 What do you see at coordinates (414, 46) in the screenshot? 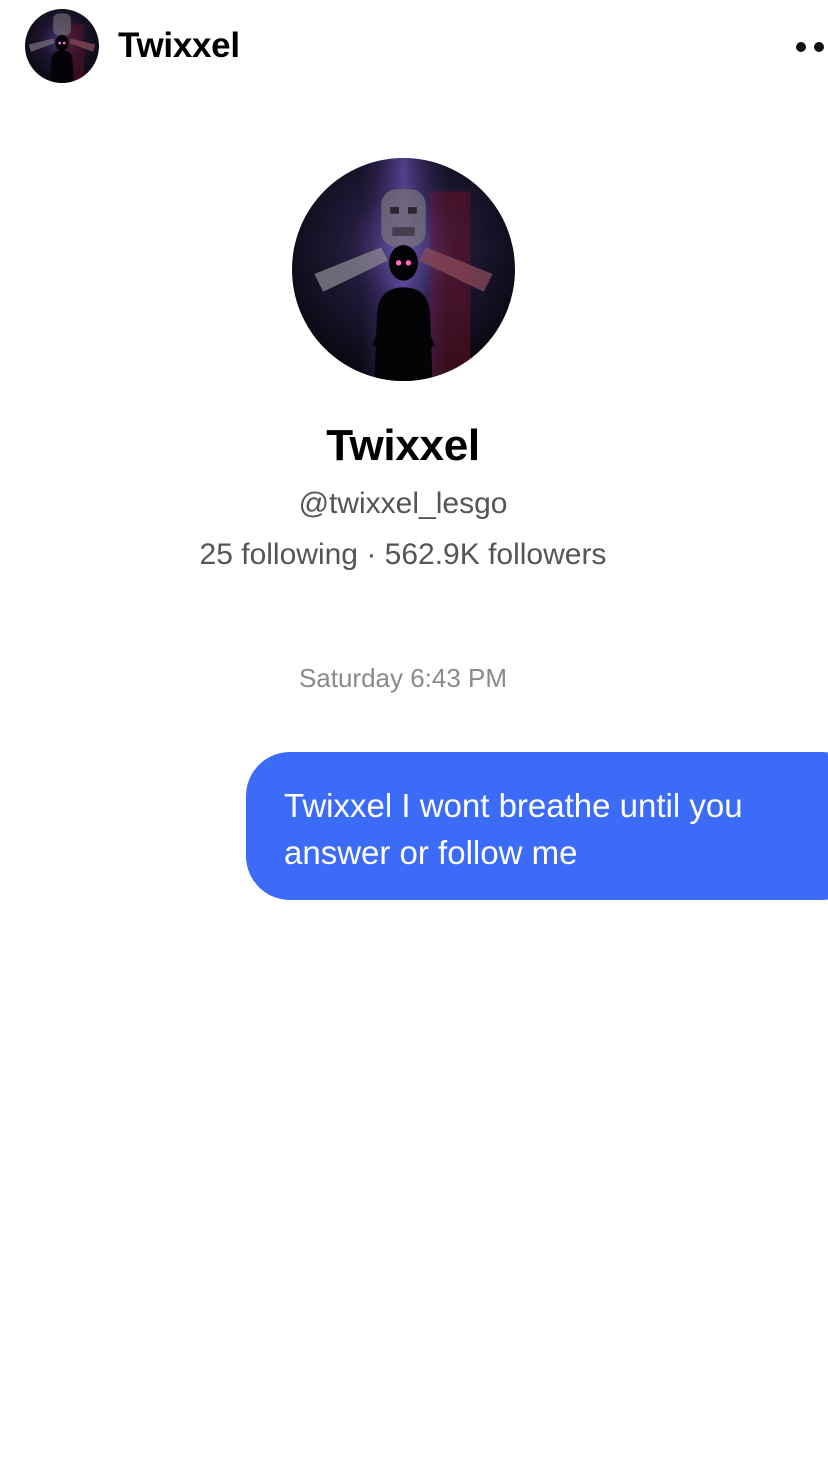
I see `conversation-header: Twixxel` at bounding box center [414, 46].